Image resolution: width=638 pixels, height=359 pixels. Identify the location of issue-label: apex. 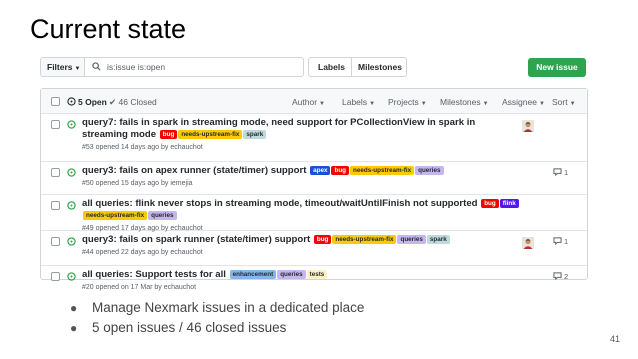
(320, 170).